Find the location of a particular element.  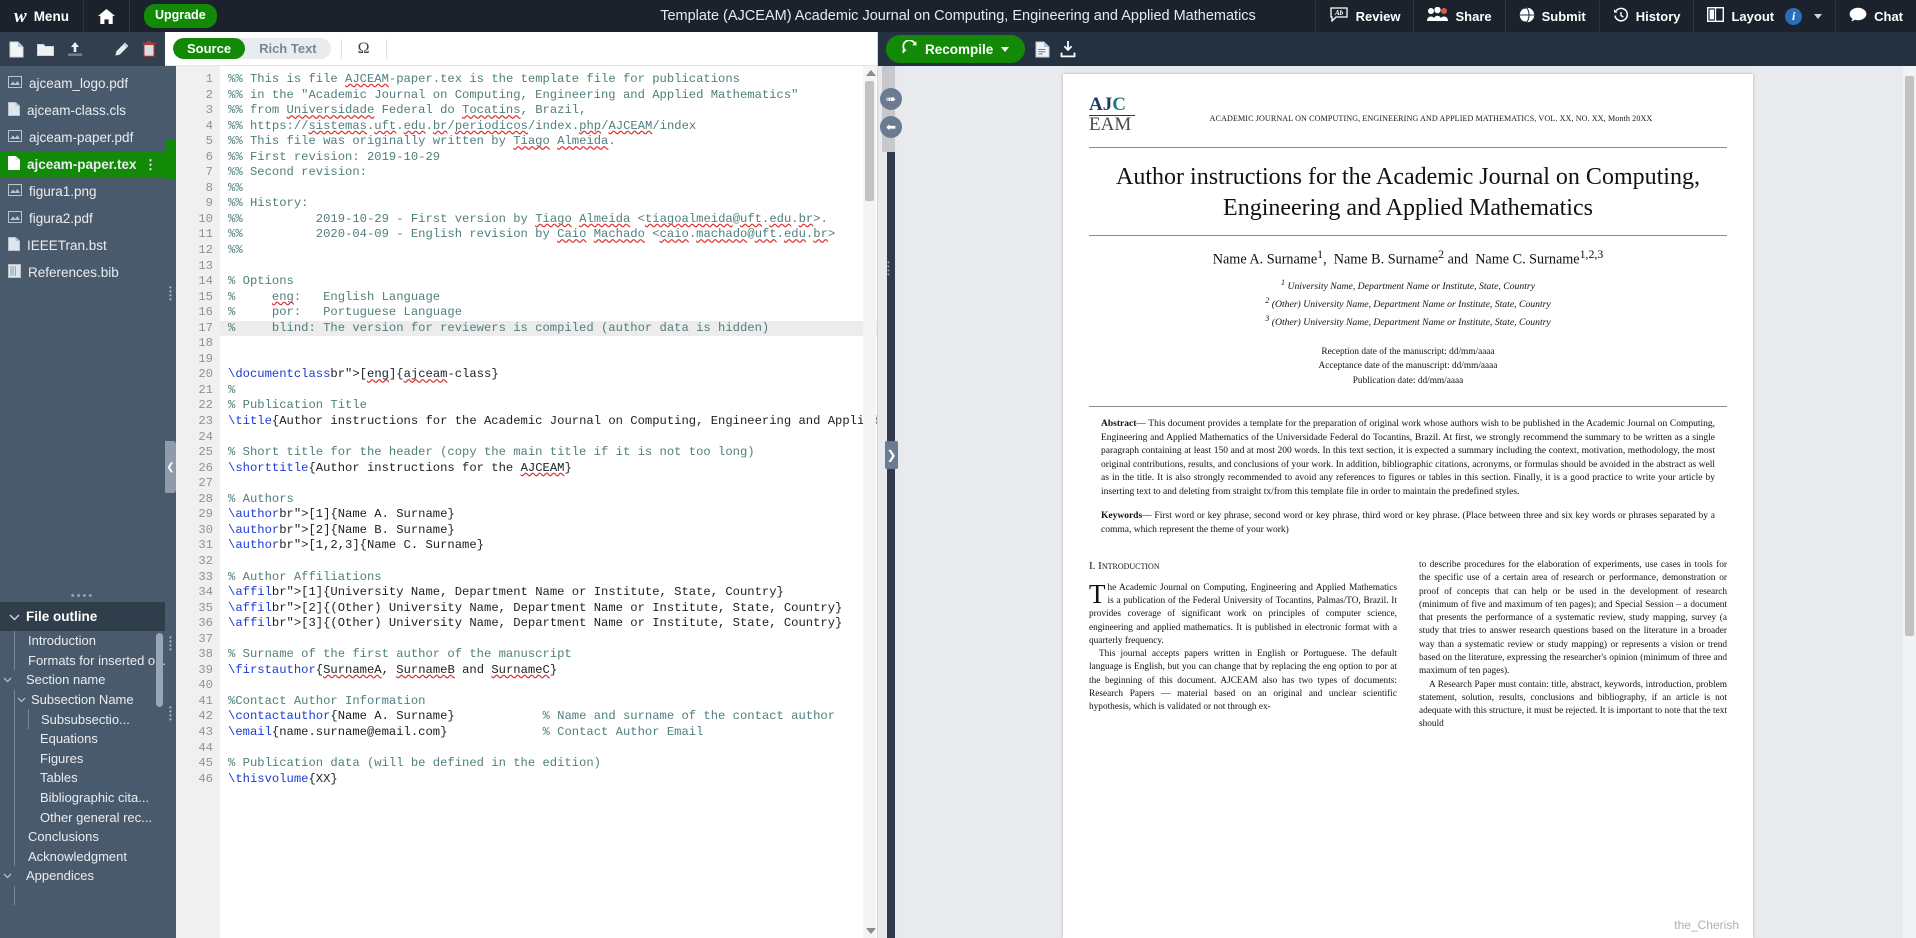

outline-scrollbar-thumb is located at coordinates (159, 670).